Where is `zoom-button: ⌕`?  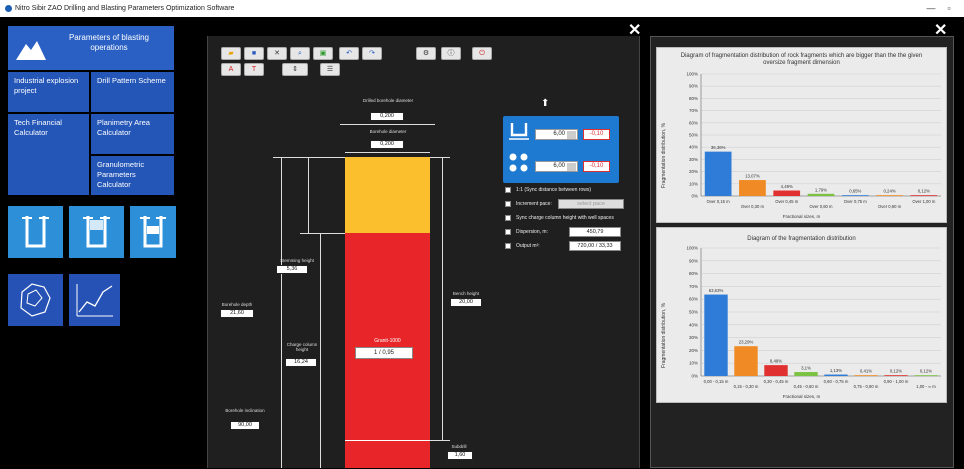
zoom-button: ⌕ is located at coordinates (300, 53).